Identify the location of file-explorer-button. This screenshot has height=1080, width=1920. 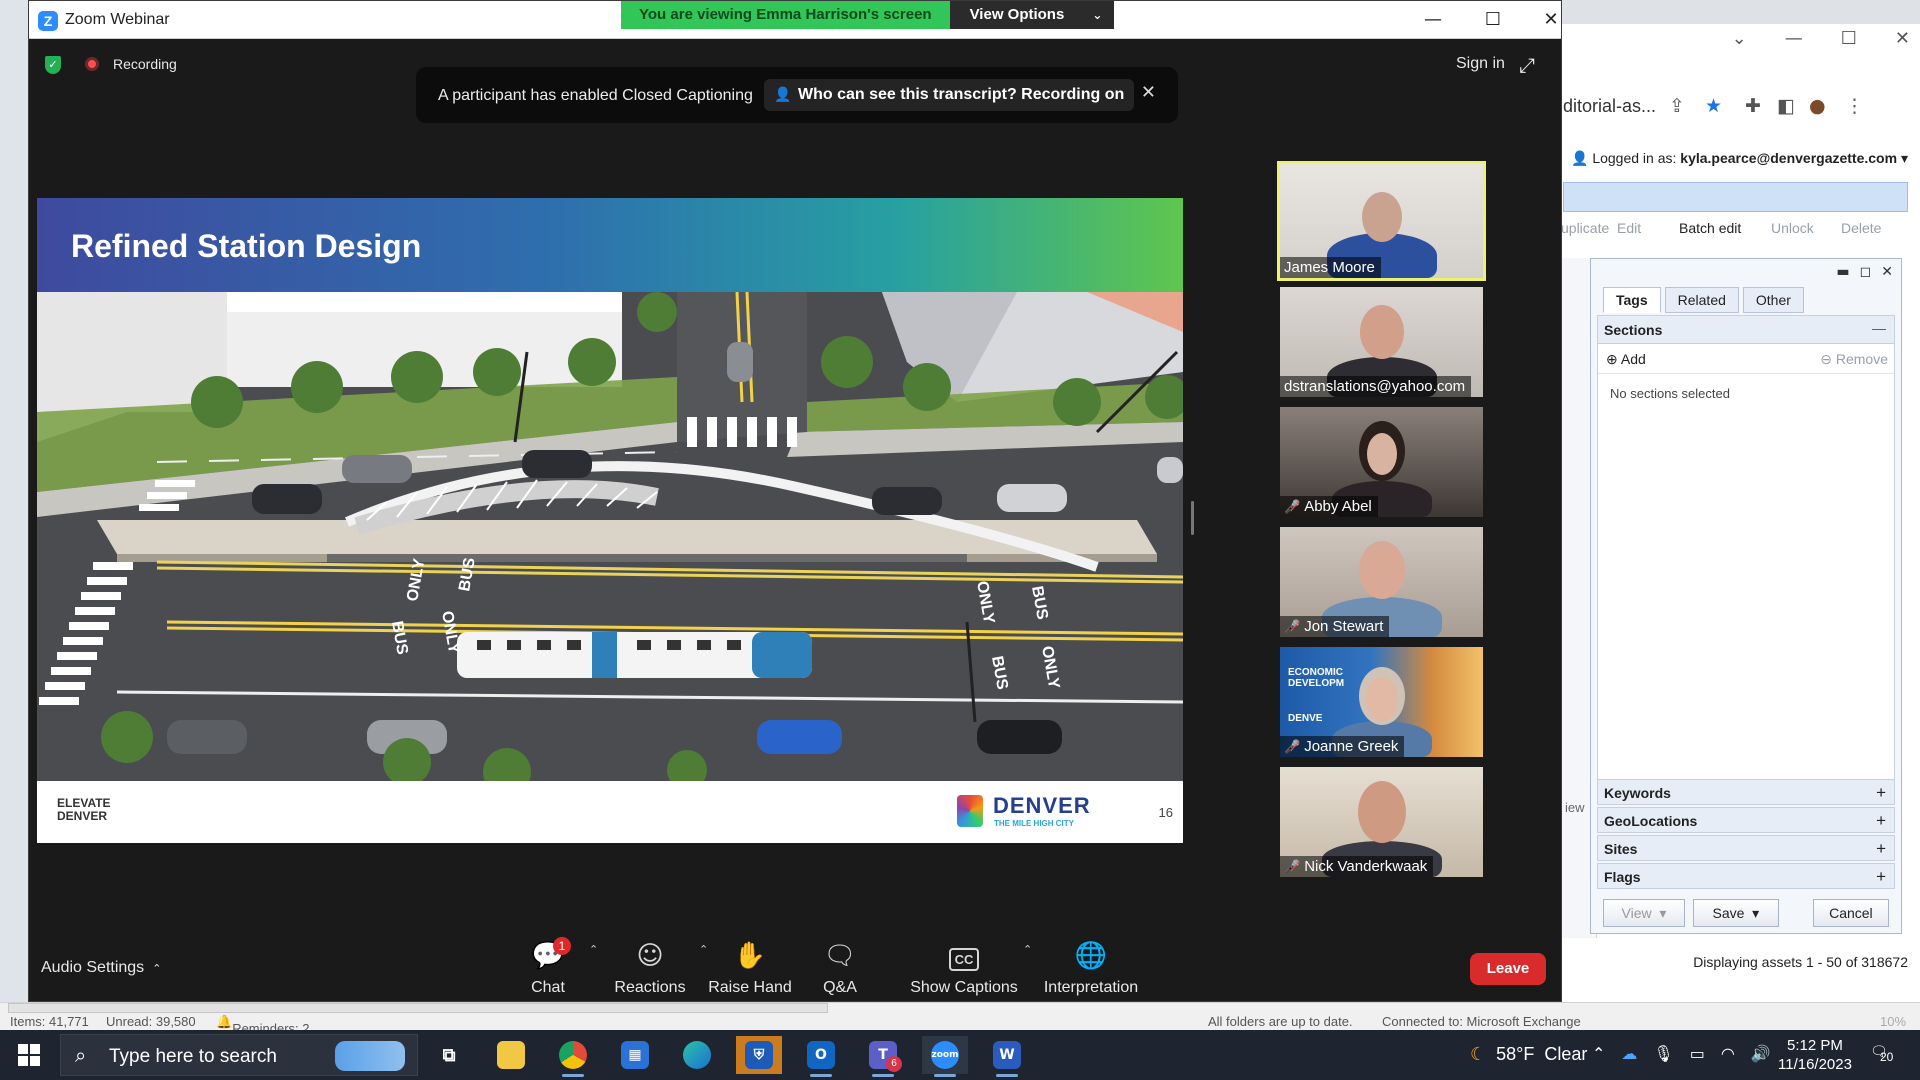
(511, 1055).